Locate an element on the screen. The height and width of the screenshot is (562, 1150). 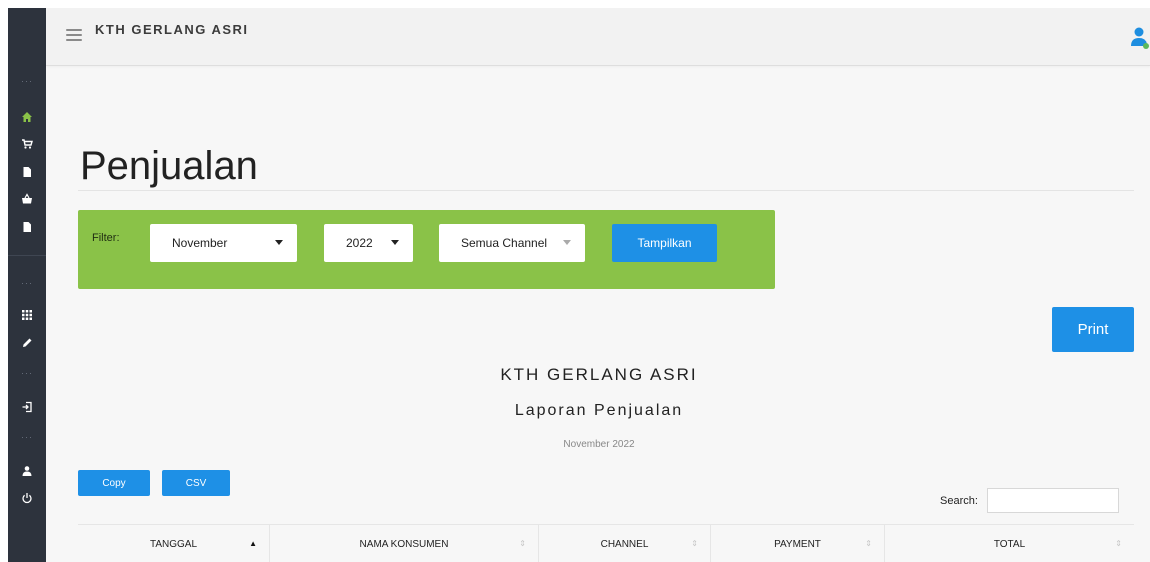
column-header-label: TOTAL is located at coordinates (1009, 544).